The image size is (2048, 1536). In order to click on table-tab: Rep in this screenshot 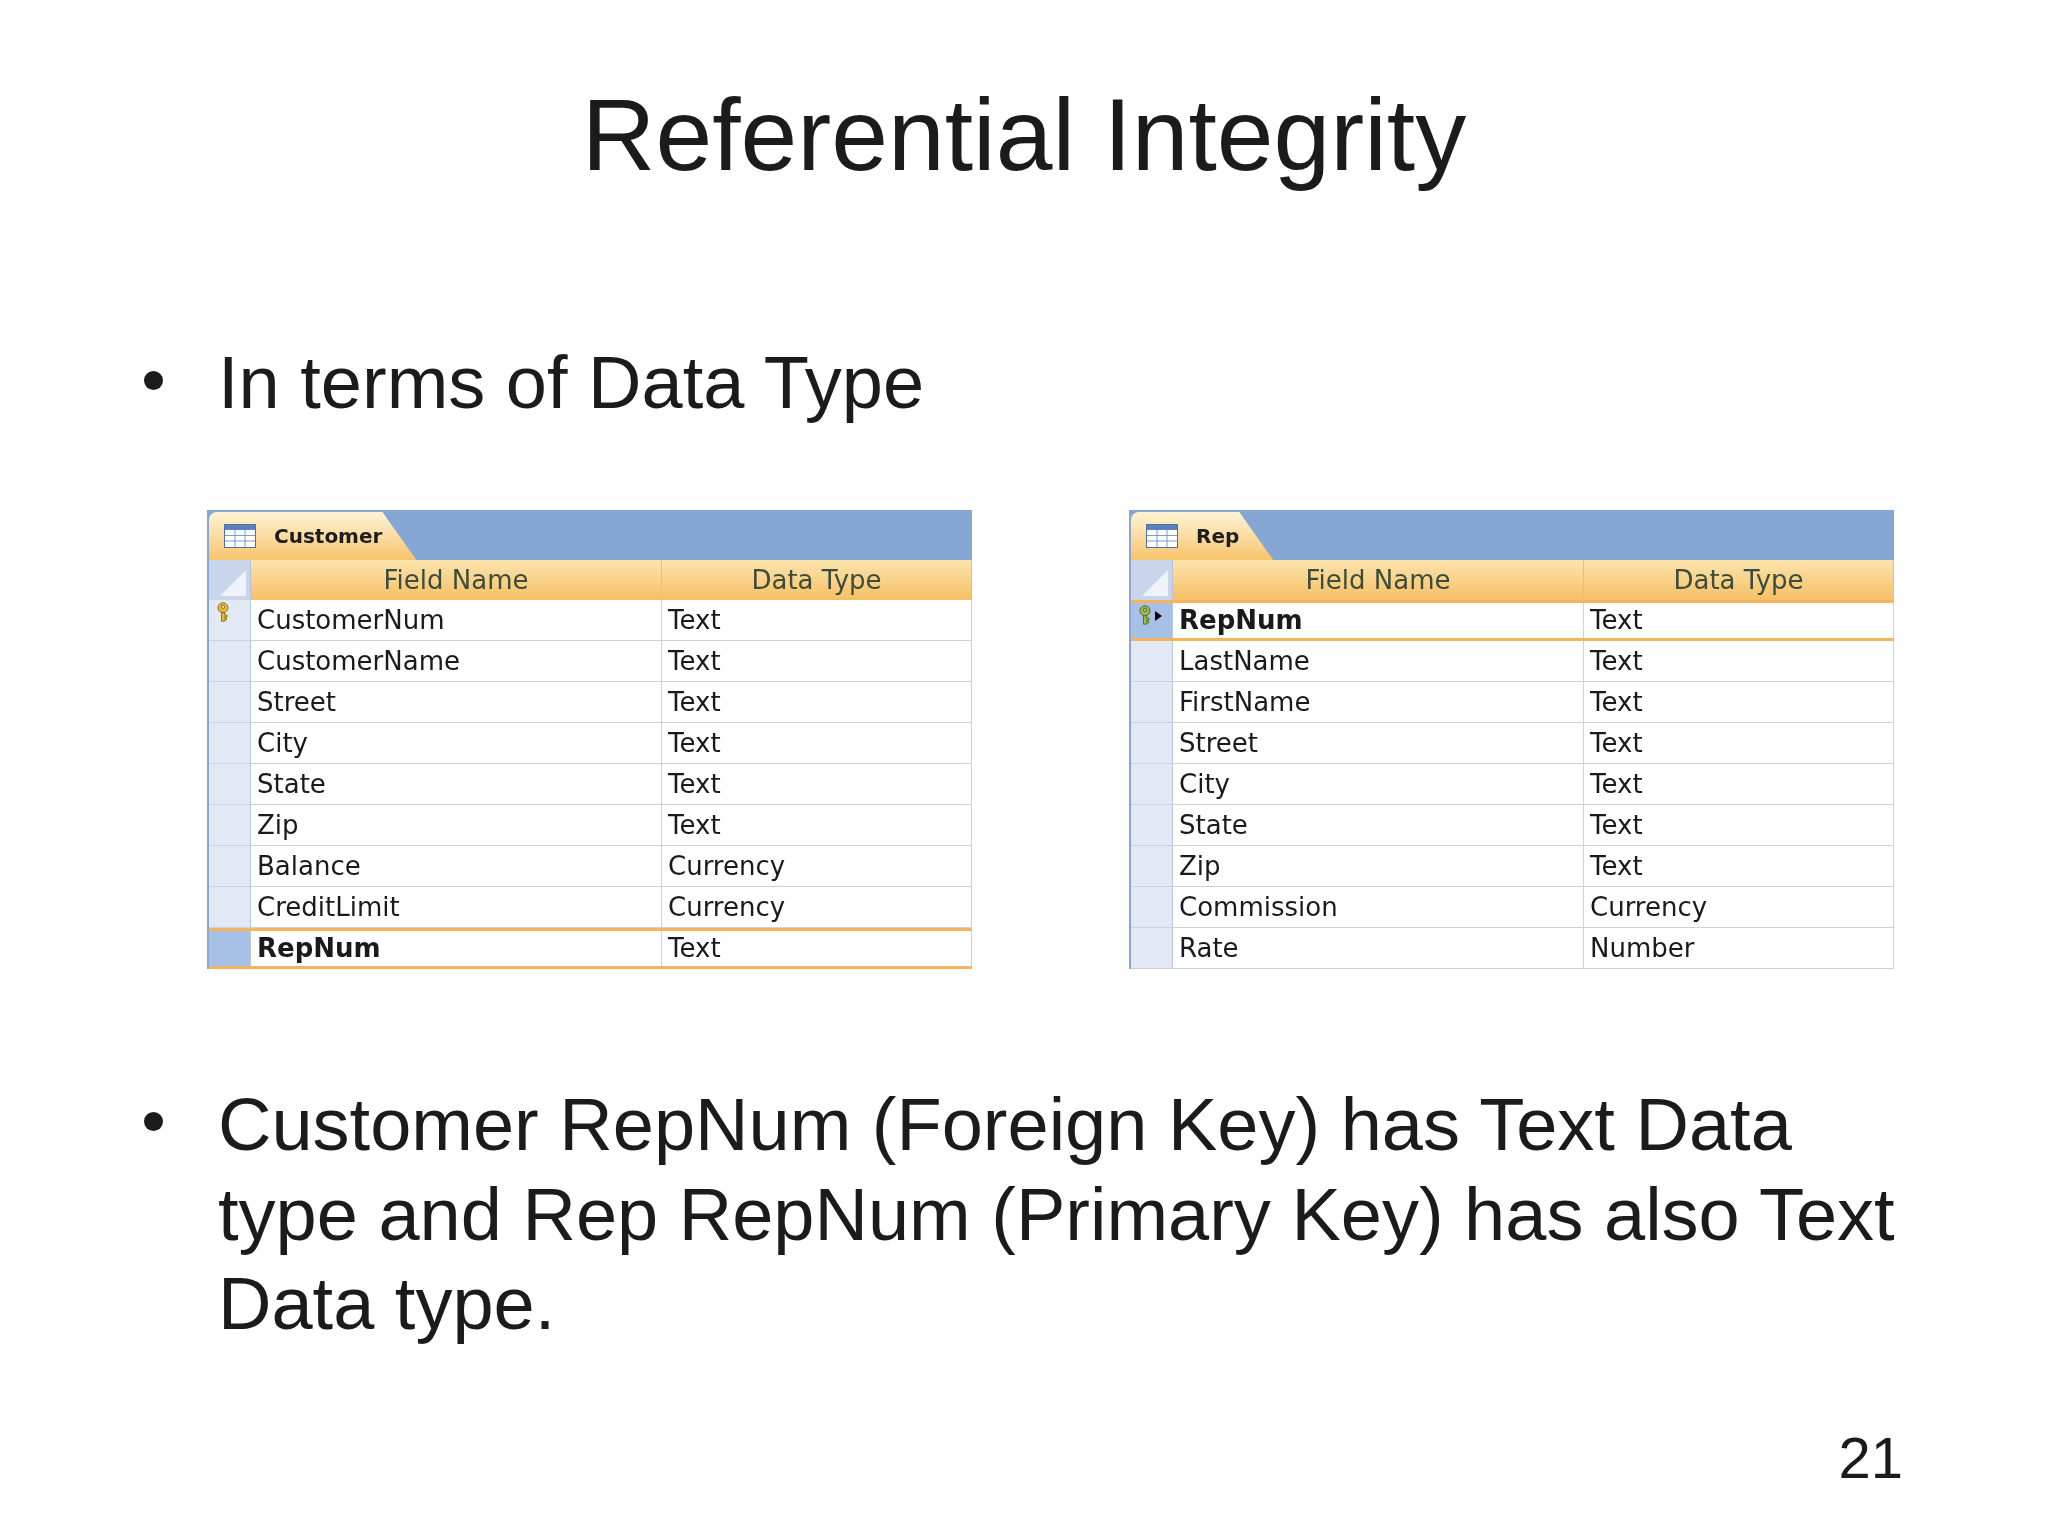, I will do `click(1202, 536)`.